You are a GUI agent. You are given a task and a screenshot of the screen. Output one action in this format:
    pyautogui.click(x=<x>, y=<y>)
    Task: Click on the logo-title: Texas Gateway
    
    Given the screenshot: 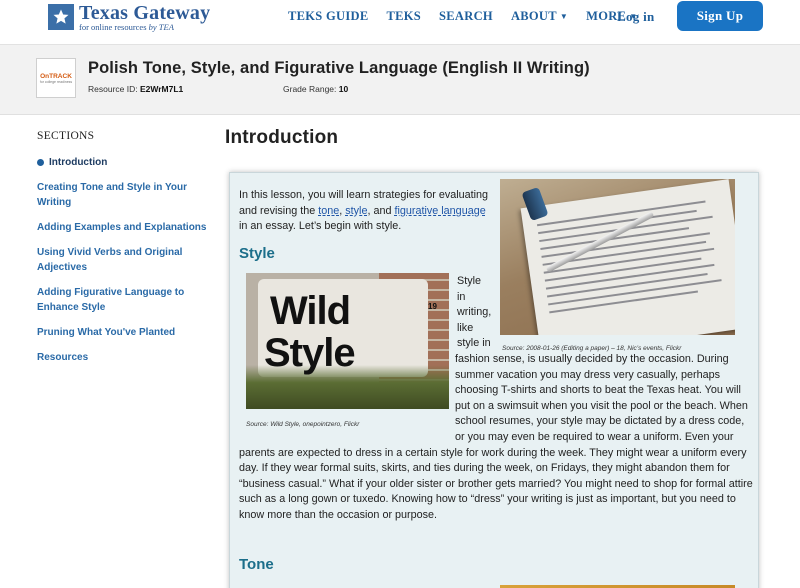 What is the action you would take?
    pyautogui.click(x=145, y=13)
    